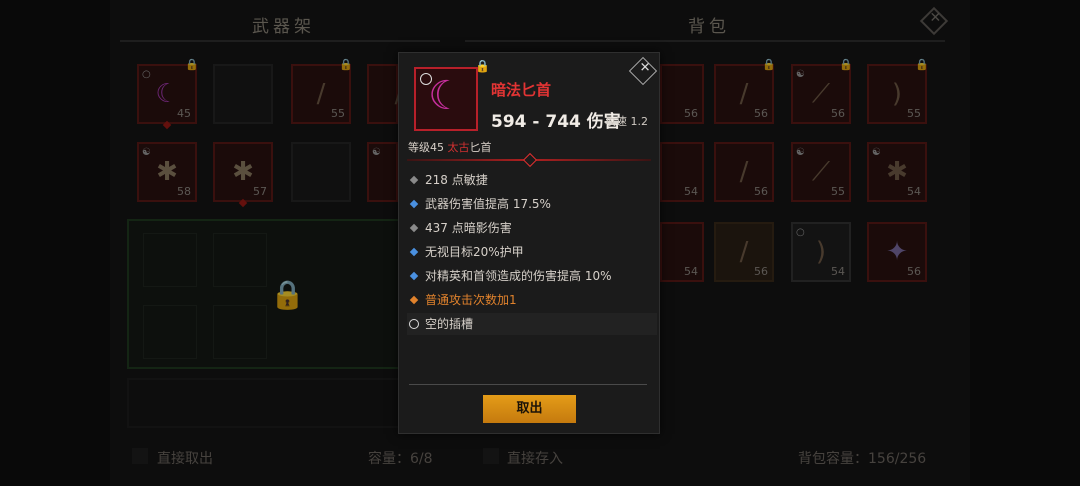  What do you see at coordinates (532, 228) in the screenshot?
I see `stat-line: 437 点暗影伤害` at bounding box center [532, 228].